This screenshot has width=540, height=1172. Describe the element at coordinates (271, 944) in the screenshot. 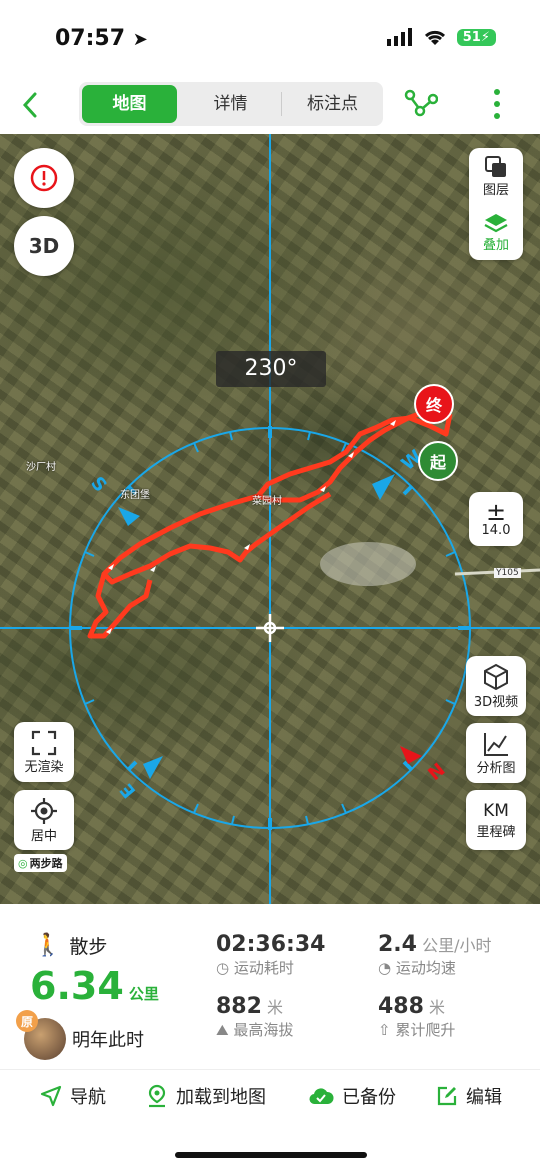

I see `duration-value: 02:36:34` at that location.